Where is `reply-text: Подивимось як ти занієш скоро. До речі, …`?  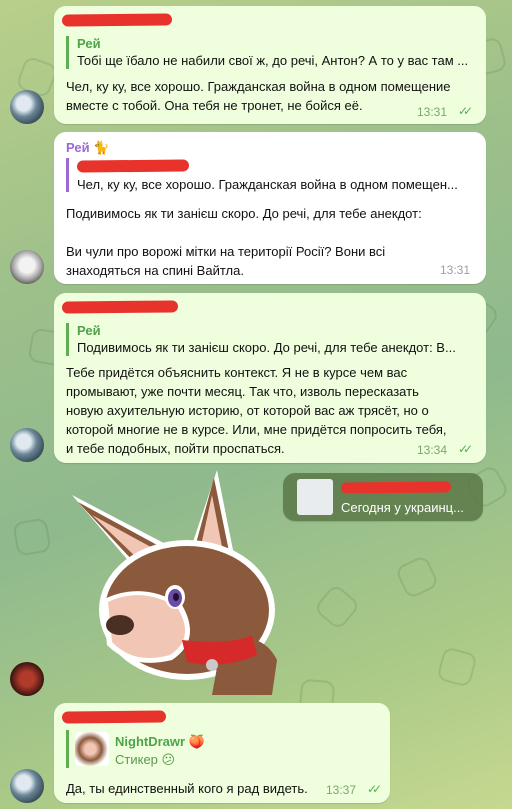
reply-text: Подивимось як ти занієш скоро. До речі, … is located at coordinates (266, 347).